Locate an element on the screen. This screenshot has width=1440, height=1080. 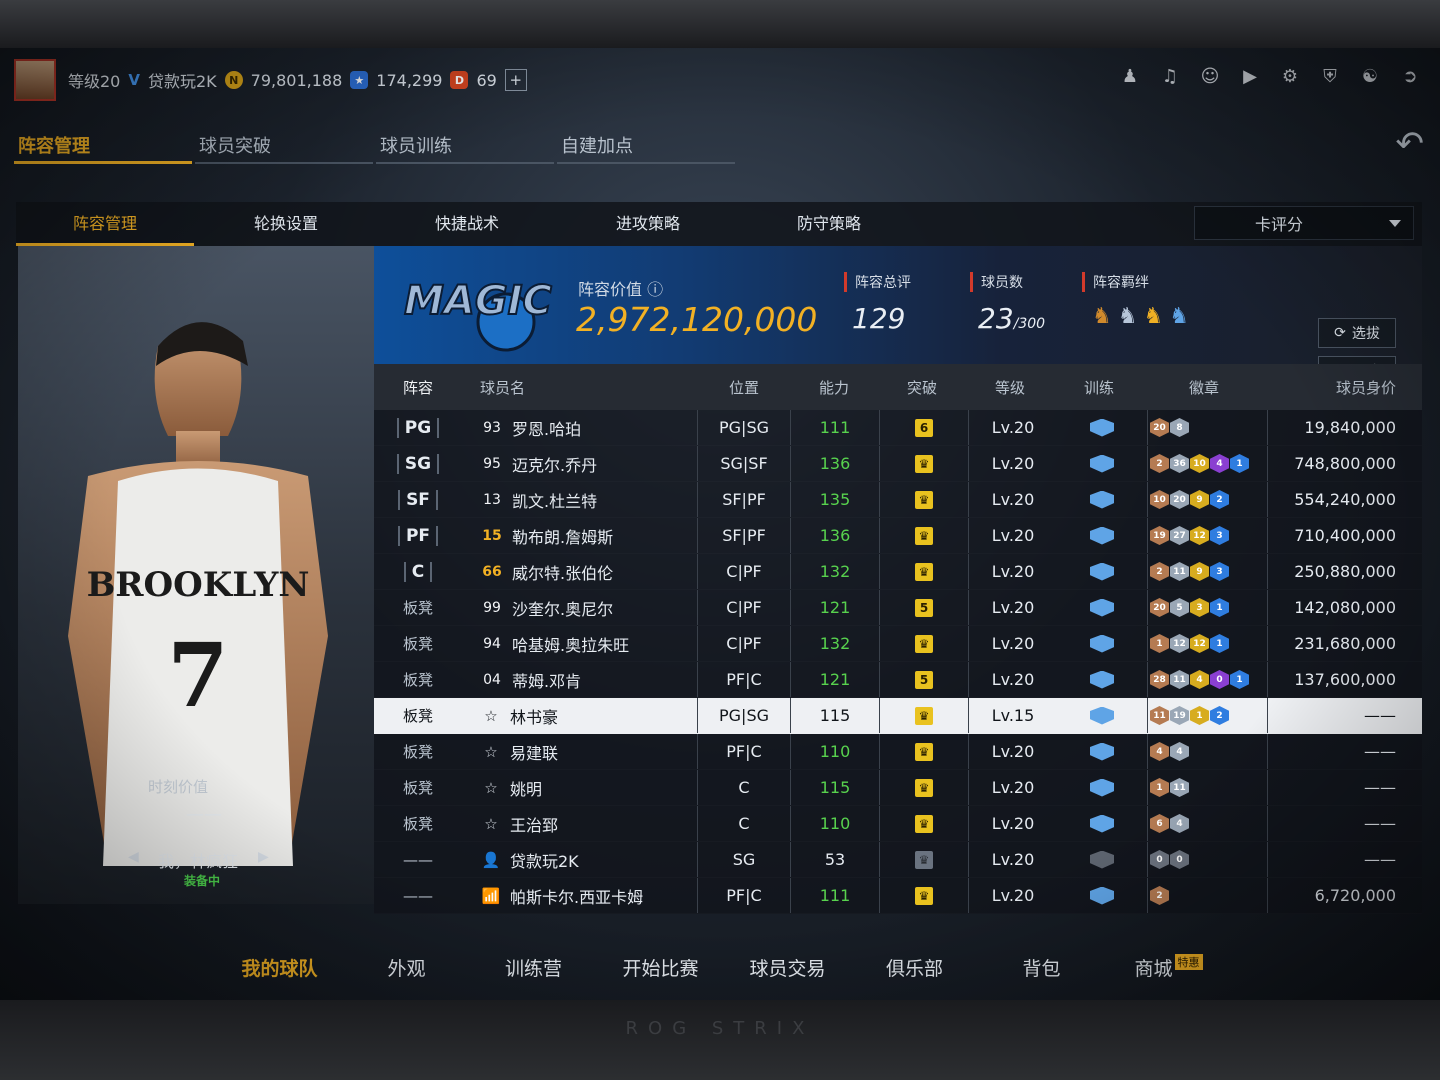
col-breakthrough: 突破 is located at coordinates (922, 387).